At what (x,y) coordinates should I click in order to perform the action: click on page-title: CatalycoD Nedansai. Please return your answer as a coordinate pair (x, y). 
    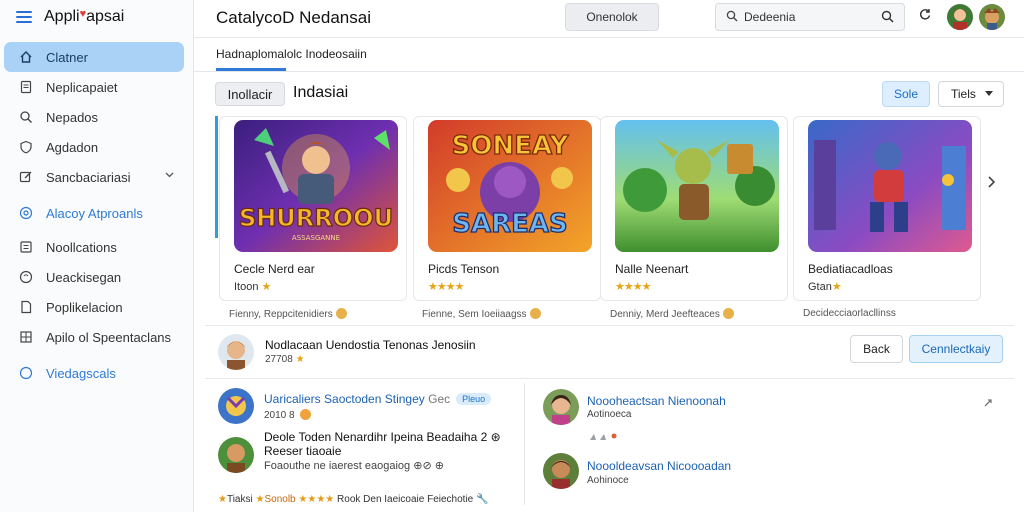
    Looking at the image, I should click on (293, 17).